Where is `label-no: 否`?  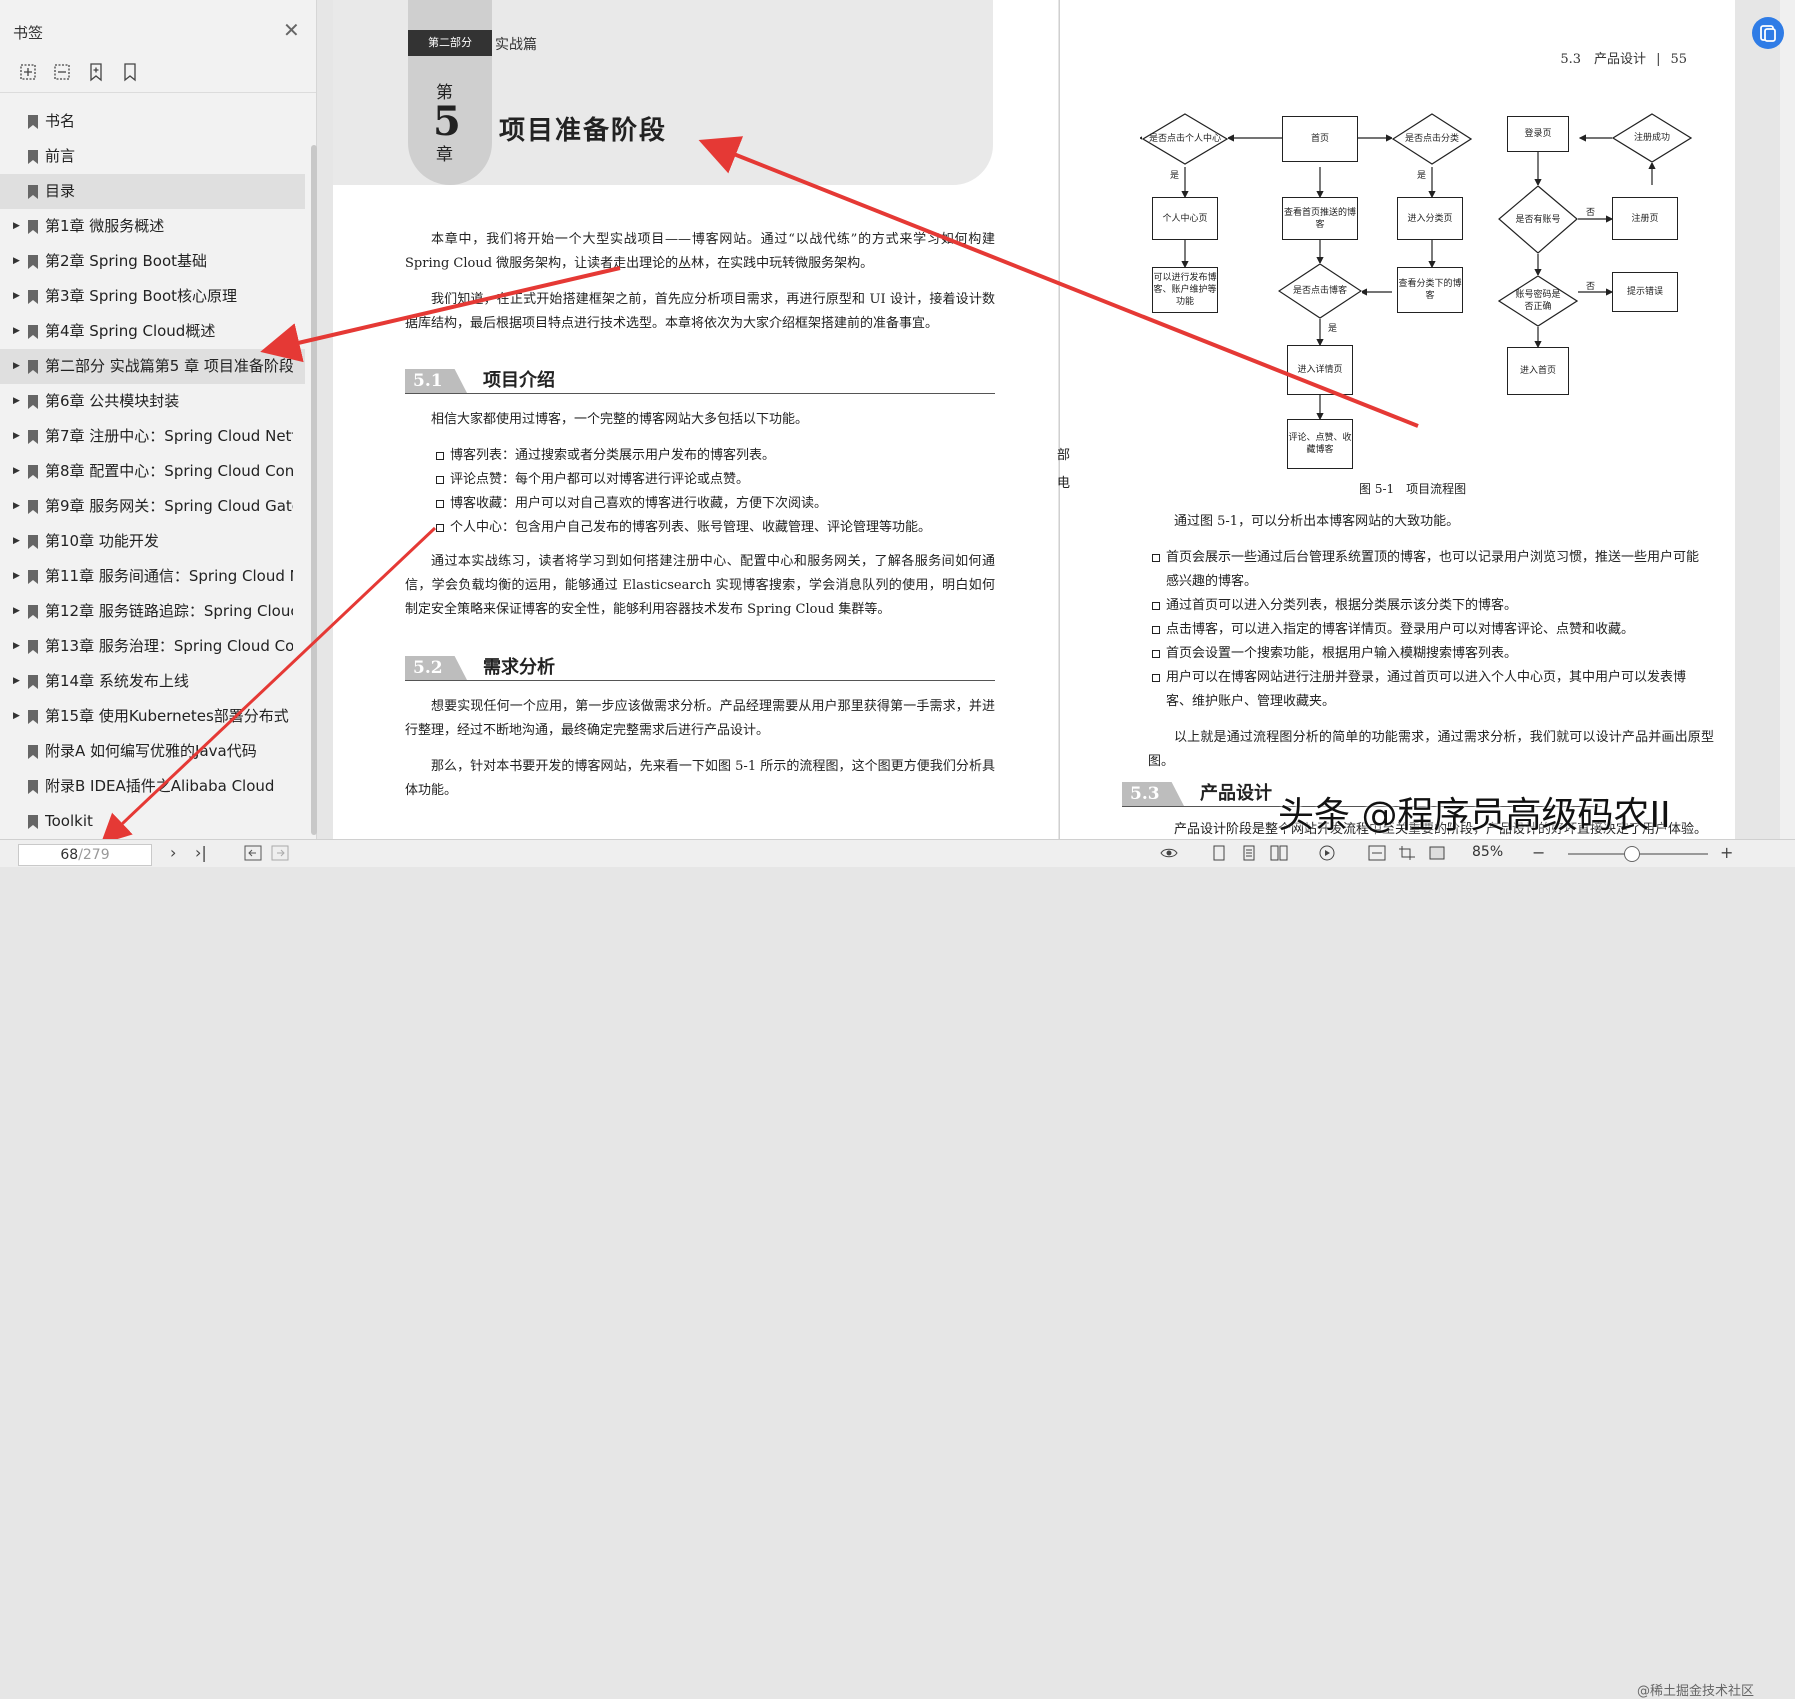 label-no: 否 is located at coordinates (1591, 213).